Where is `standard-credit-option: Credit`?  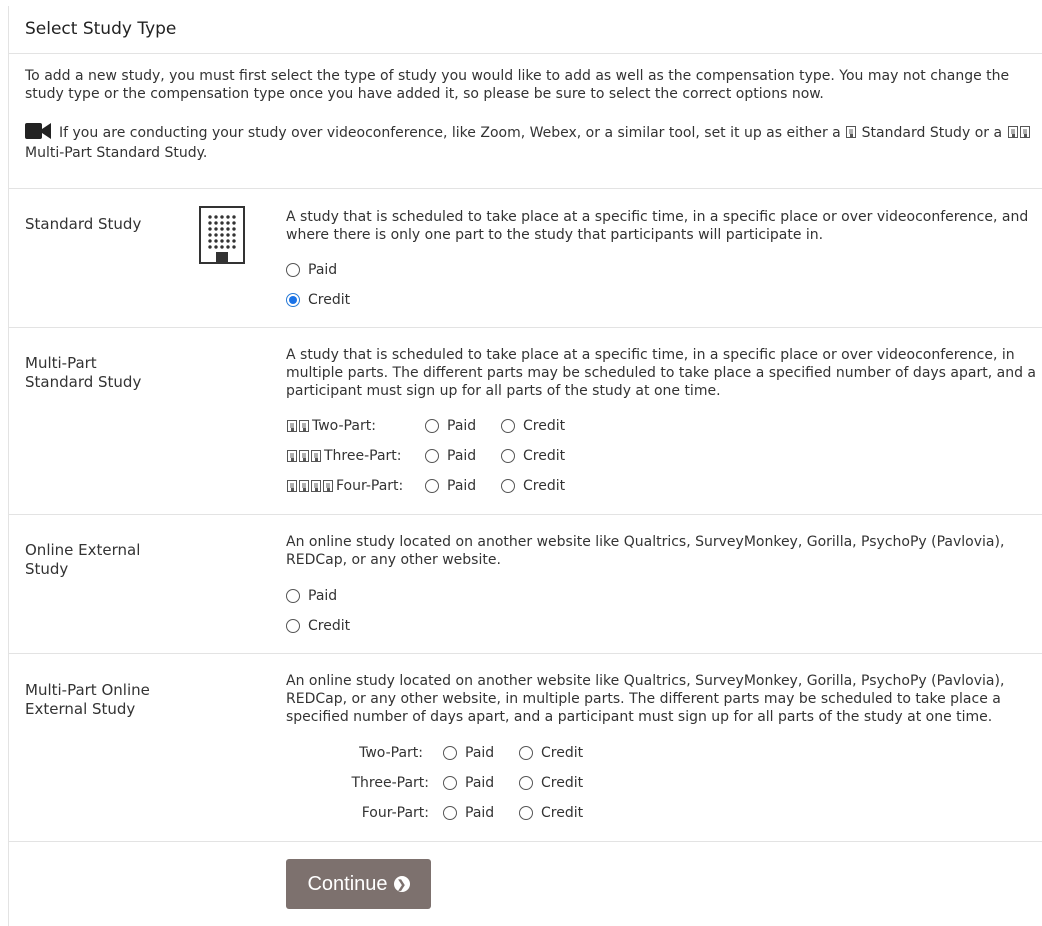
standard-credit-option: Credit is located at coordinates (318, 300).